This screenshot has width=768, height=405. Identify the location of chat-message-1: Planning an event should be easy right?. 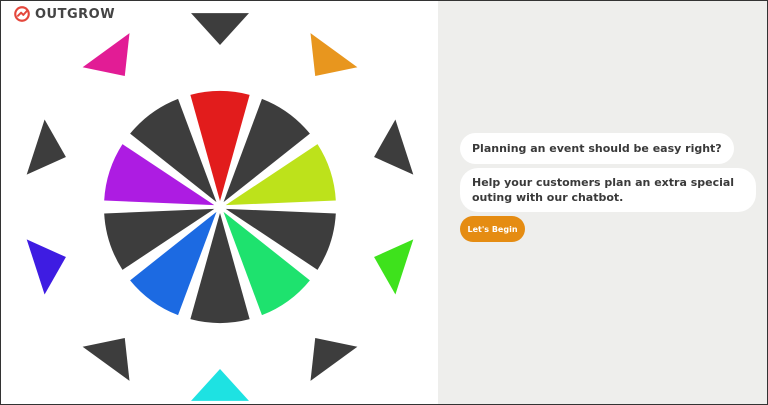
(597, 148).